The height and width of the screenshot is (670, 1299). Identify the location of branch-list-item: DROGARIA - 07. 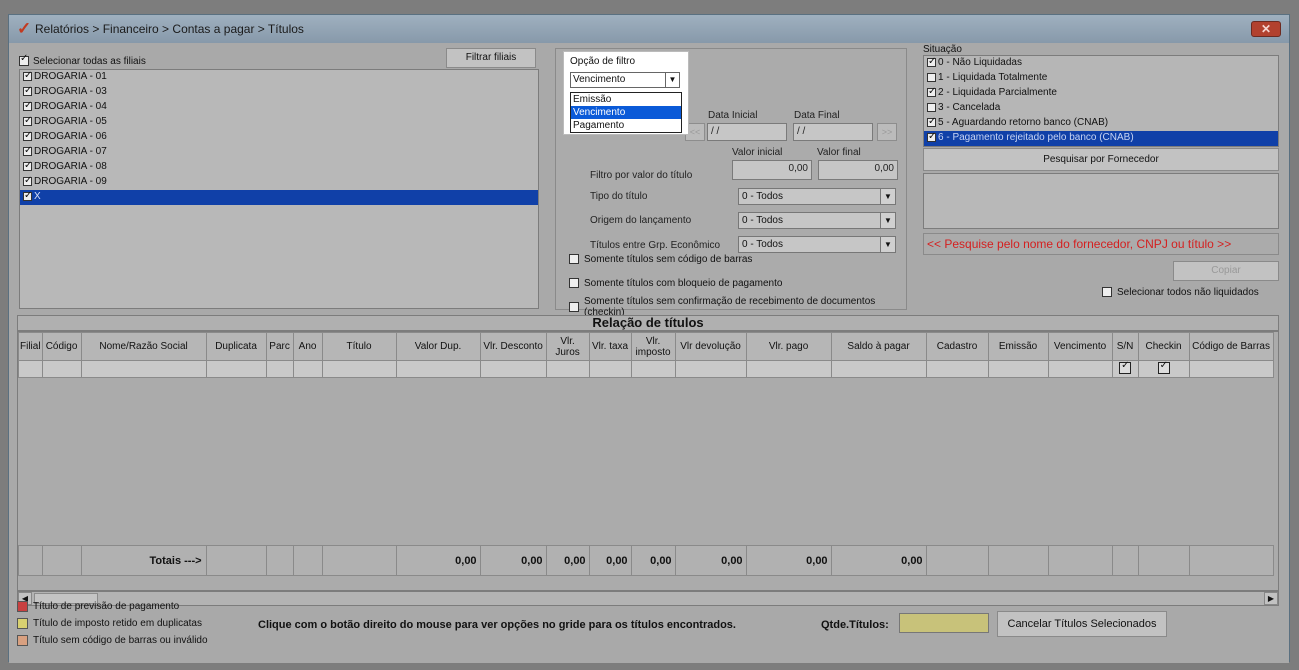
(279, 152).